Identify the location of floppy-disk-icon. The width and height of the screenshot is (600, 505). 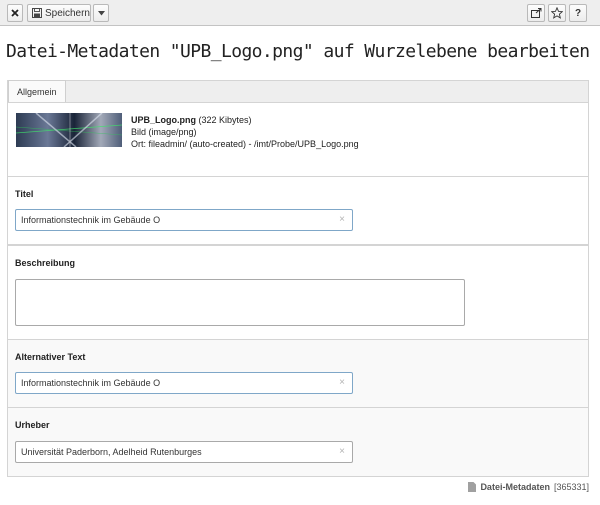
(37, 13).